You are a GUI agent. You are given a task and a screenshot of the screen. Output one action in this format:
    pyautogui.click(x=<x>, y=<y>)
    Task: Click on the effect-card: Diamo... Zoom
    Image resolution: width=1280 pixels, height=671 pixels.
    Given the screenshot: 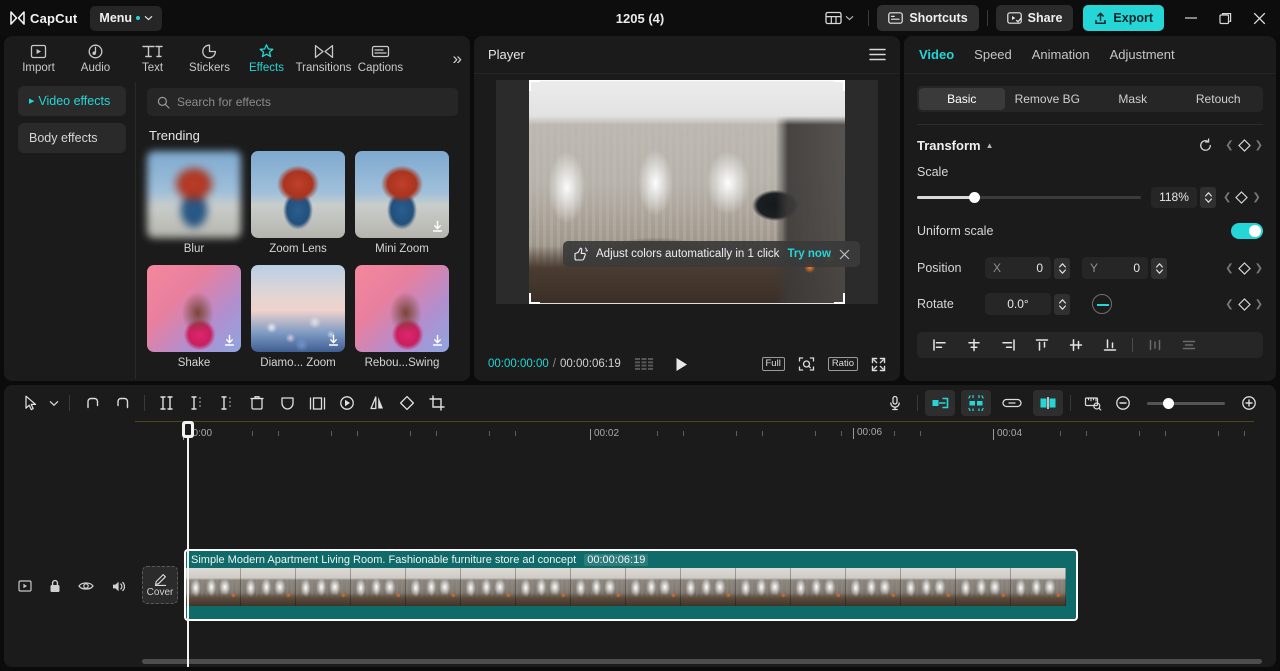 What is the action you would take?
    pyautogui.click(x=298, y=317)
    